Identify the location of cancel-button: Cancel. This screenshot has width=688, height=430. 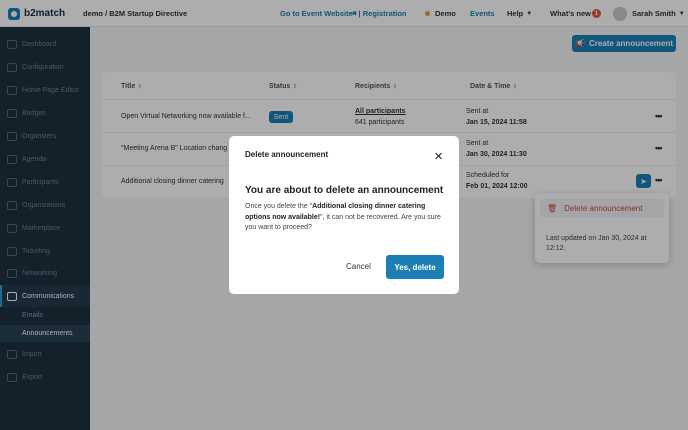
(358, 266).